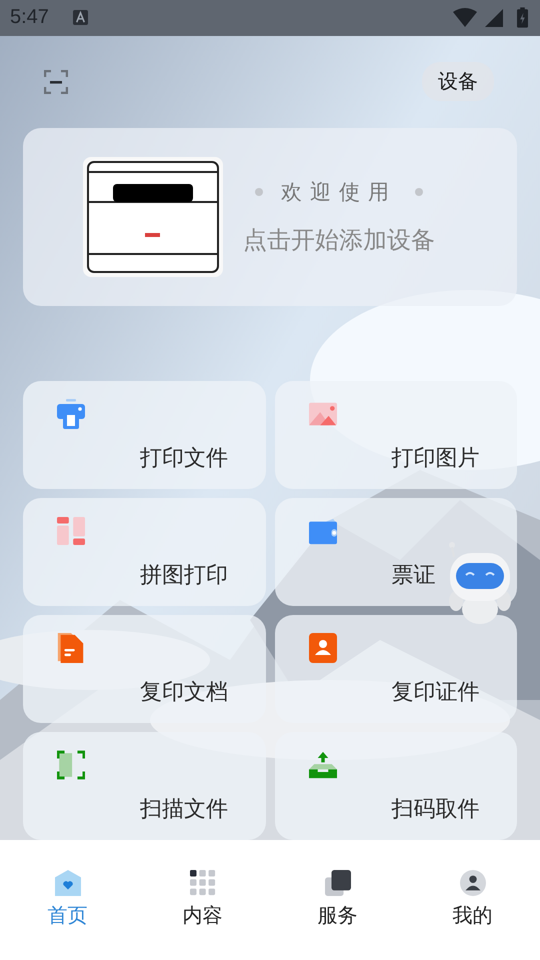 This screenshot has width=540, height=960. I want to click on tray-upload-icon, so click(322, 765).